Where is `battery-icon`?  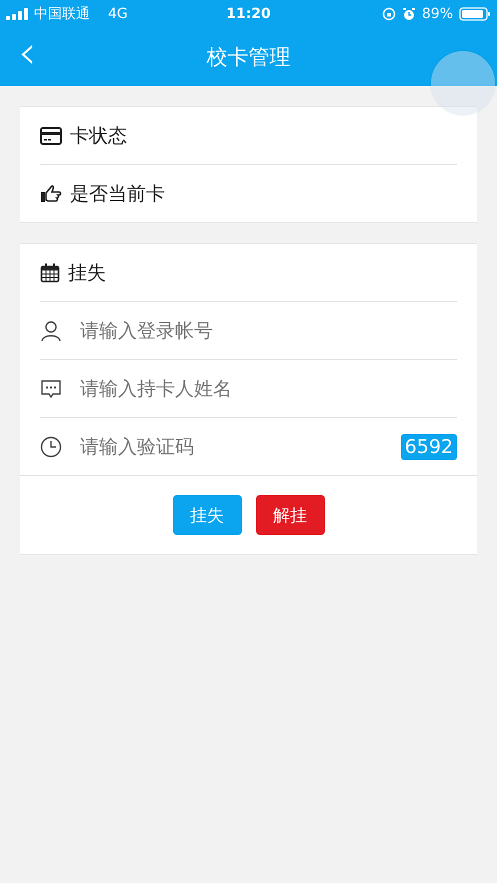 battery-icon is located at coordinates (475, 14).